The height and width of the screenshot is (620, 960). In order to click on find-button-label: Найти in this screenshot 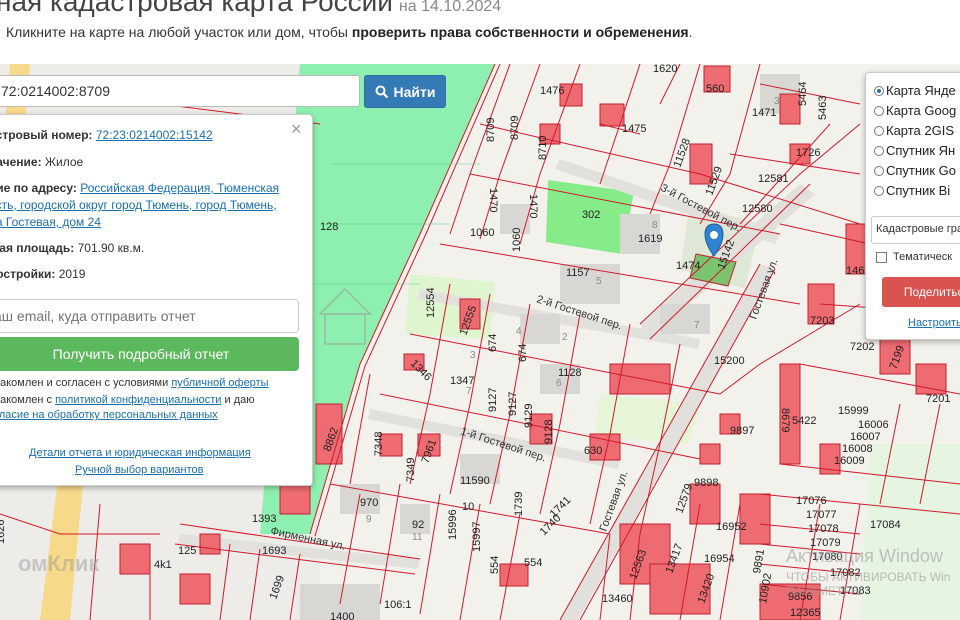, I will do `click(414, 91)`.